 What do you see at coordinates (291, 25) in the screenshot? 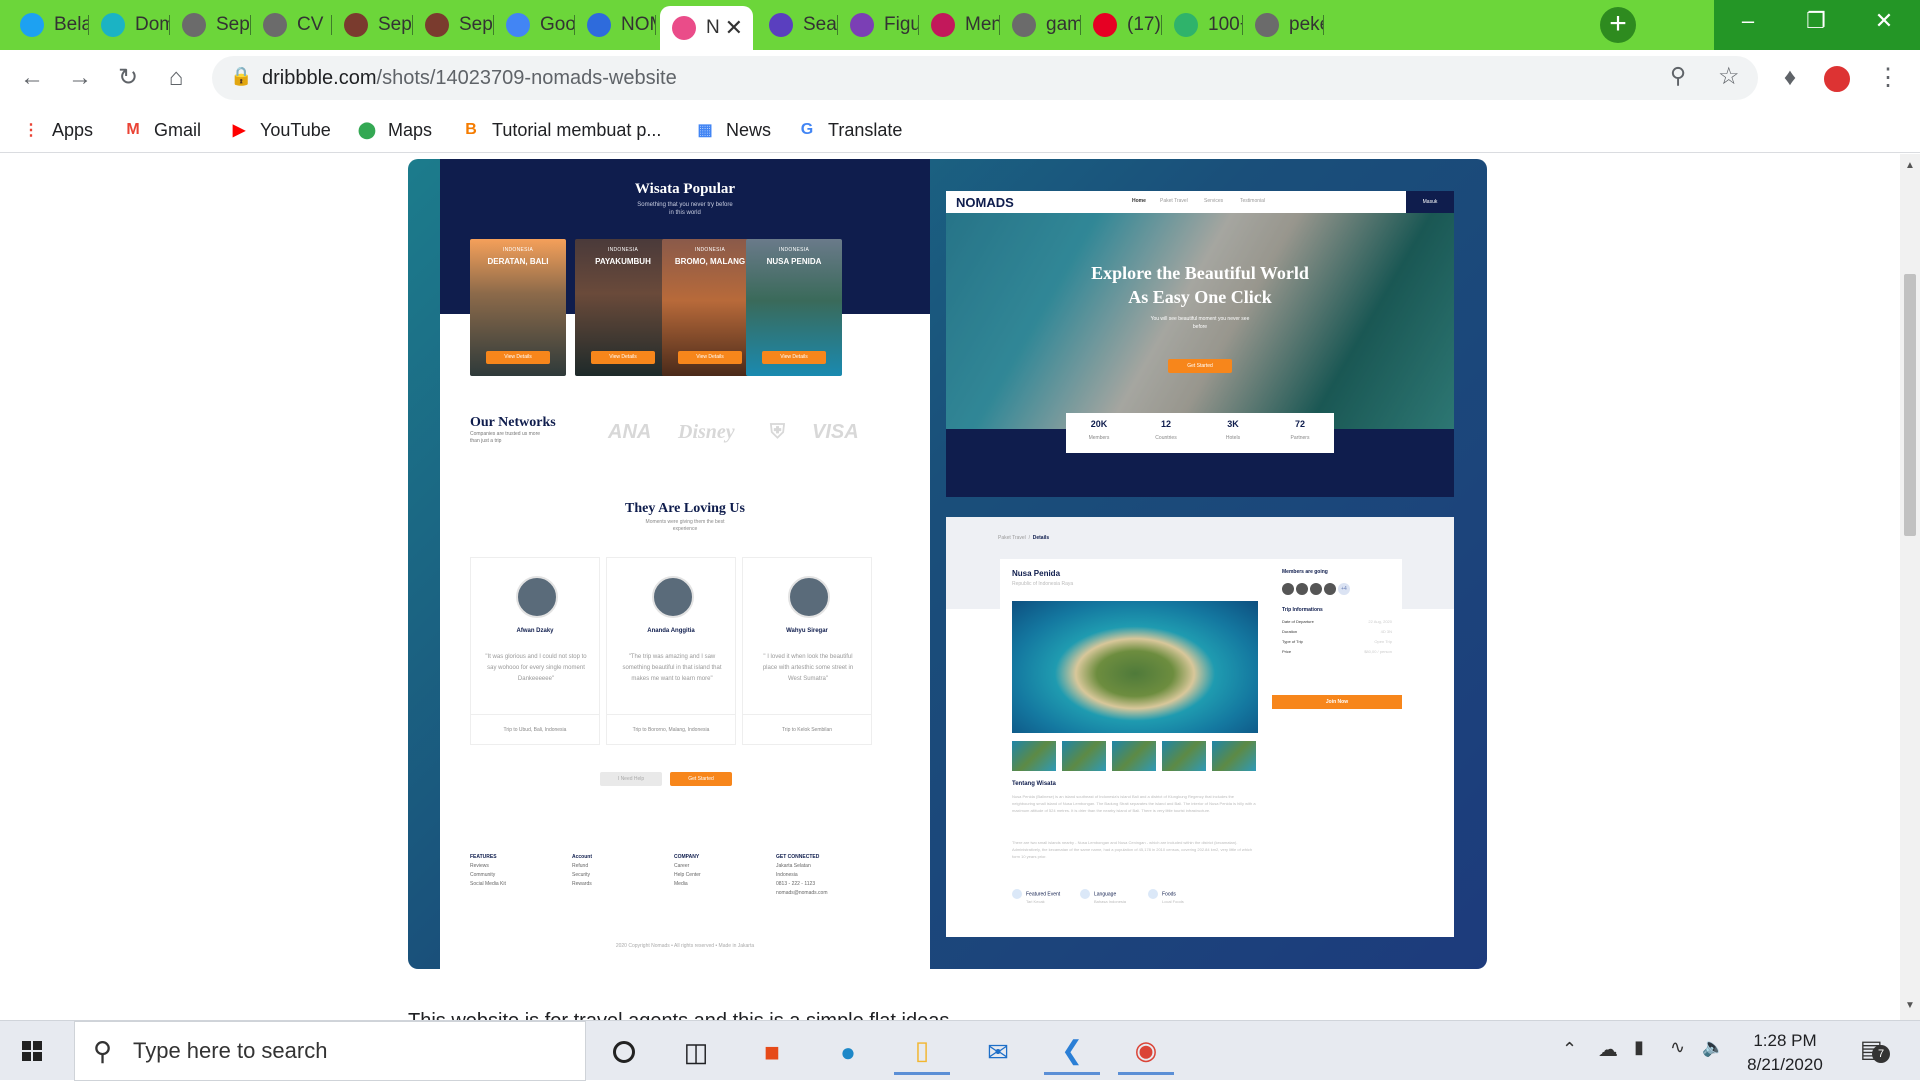
I see `tab-3: CV` at bounding box center [291, 25].